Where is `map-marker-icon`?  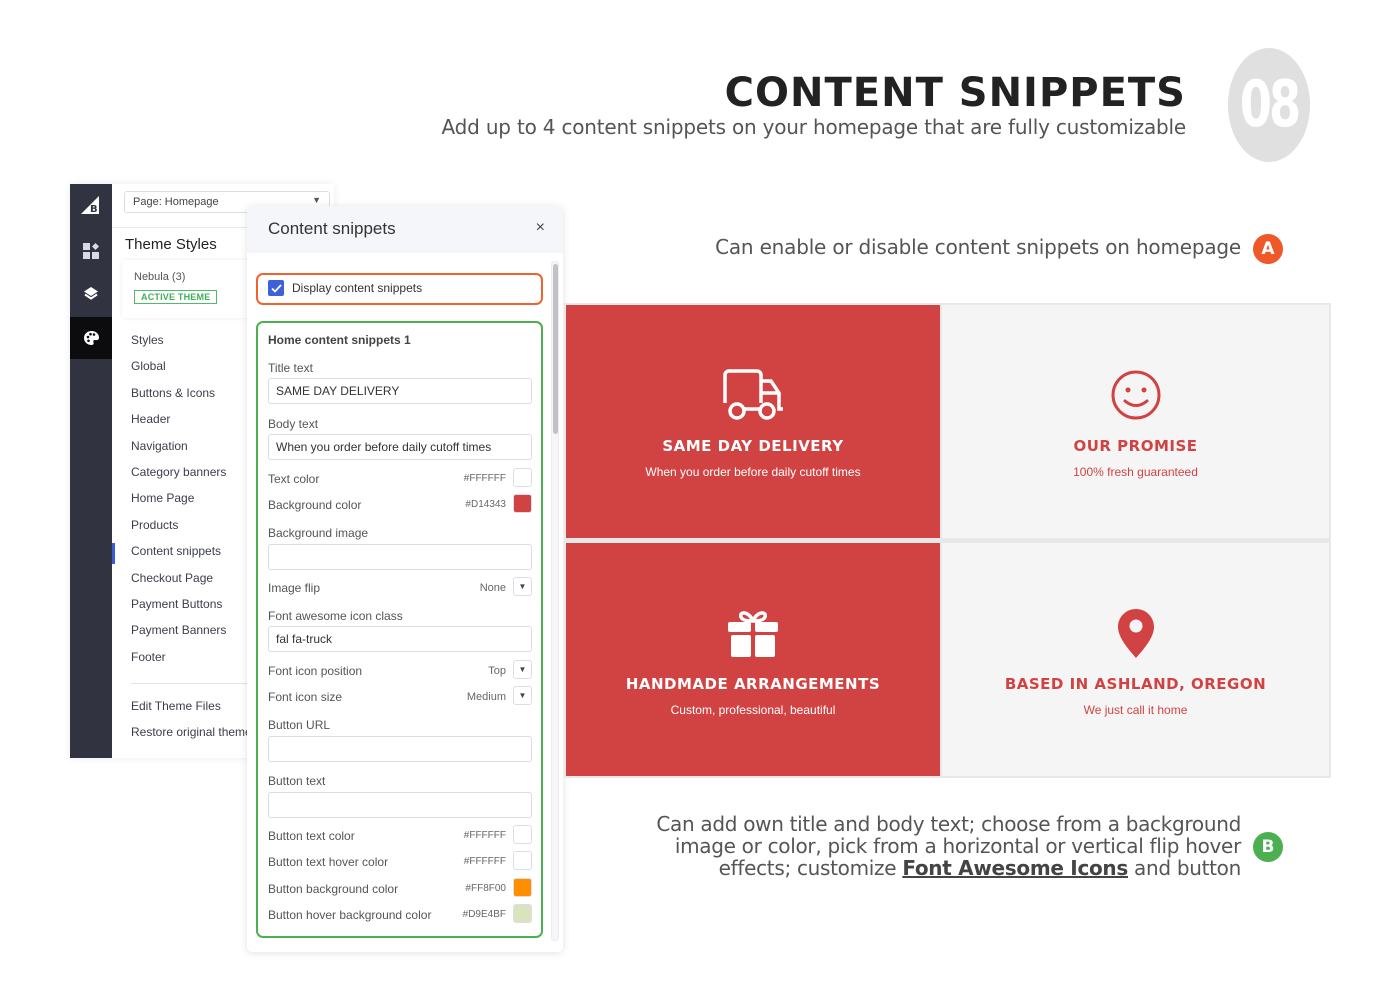
map-marker-icon is located at coordinates (1136, 631).